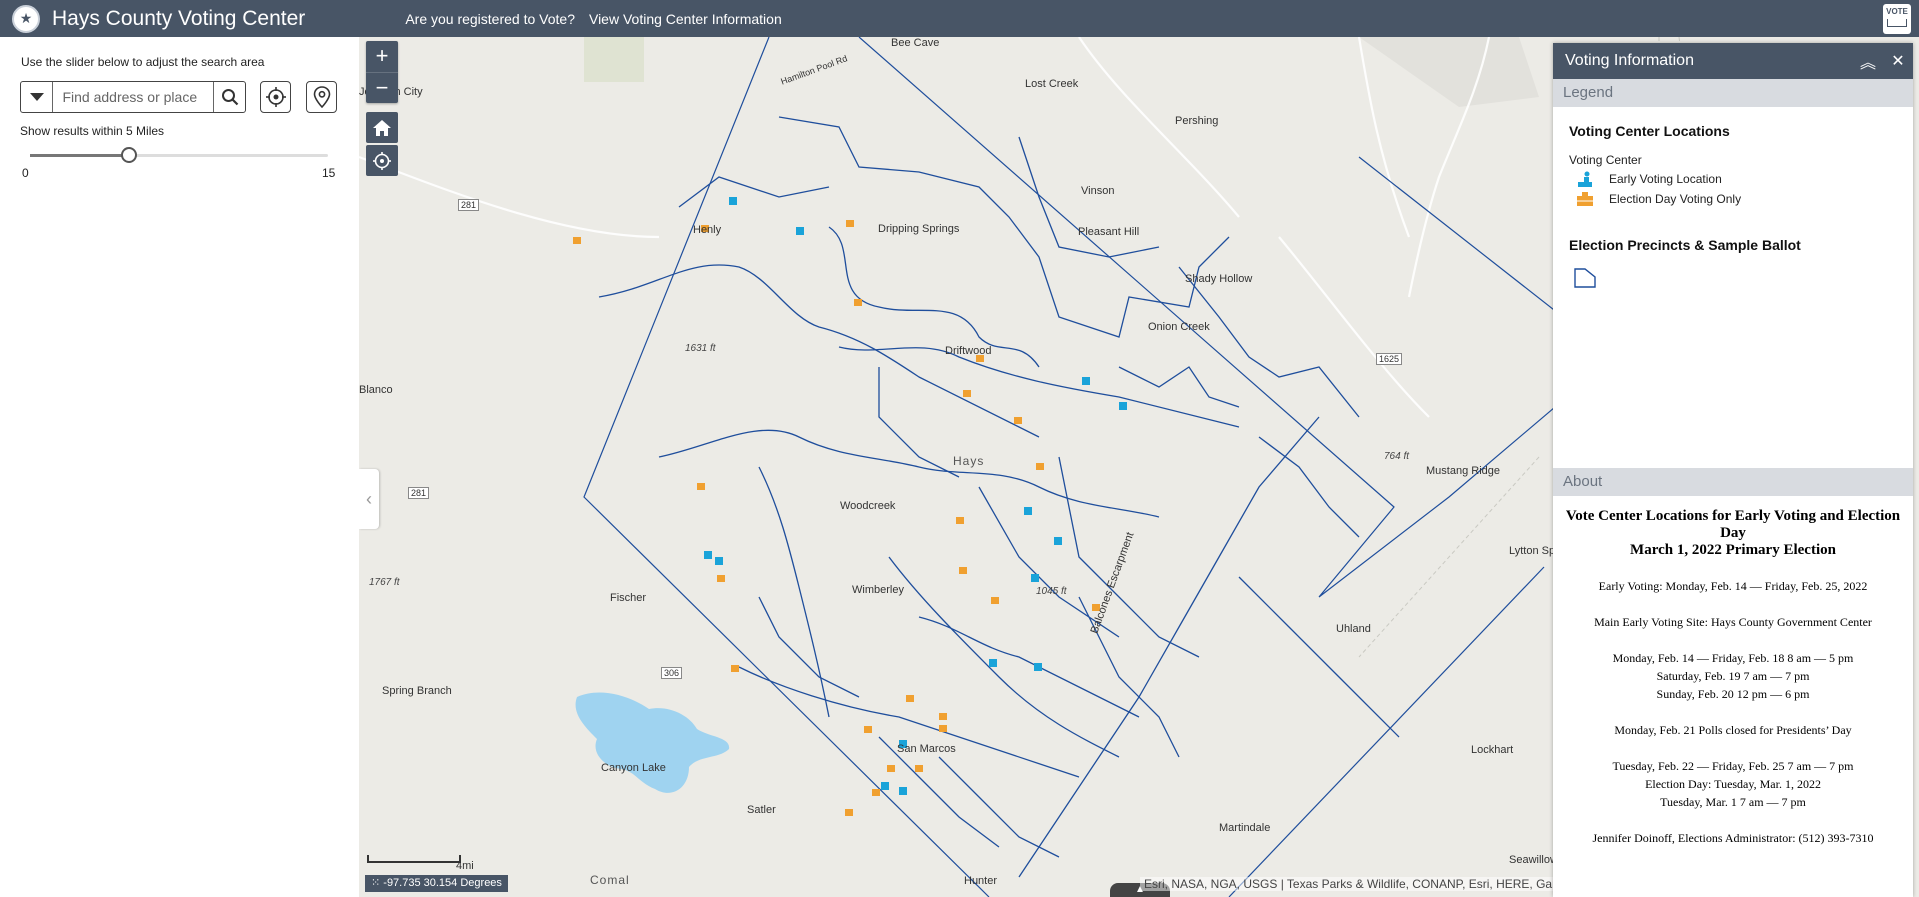 This screenshot has height=897, width=1919. Describe the element at coordinates (868, 506) in the screenshot. I see `map-label-woodcreek: Woodcreek` at that location.